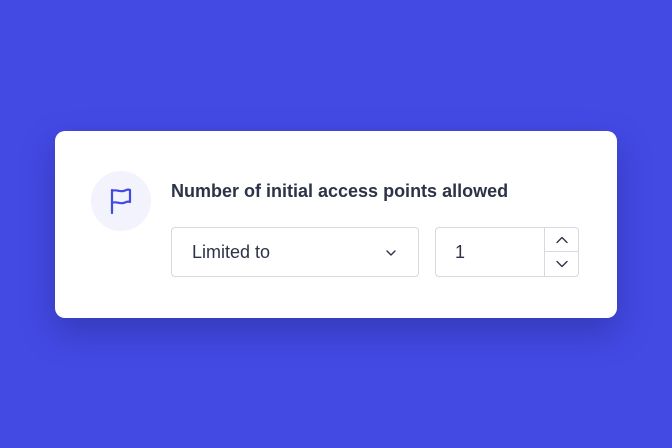 This screenshot has height=448, width=672. I want to click on increment-button, so click(561, 240).